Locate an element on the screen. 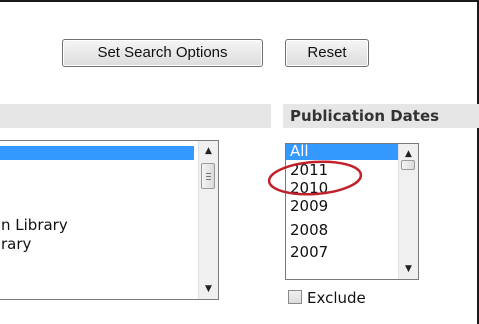  checkbox-icon is located at coordinates (295, 297).